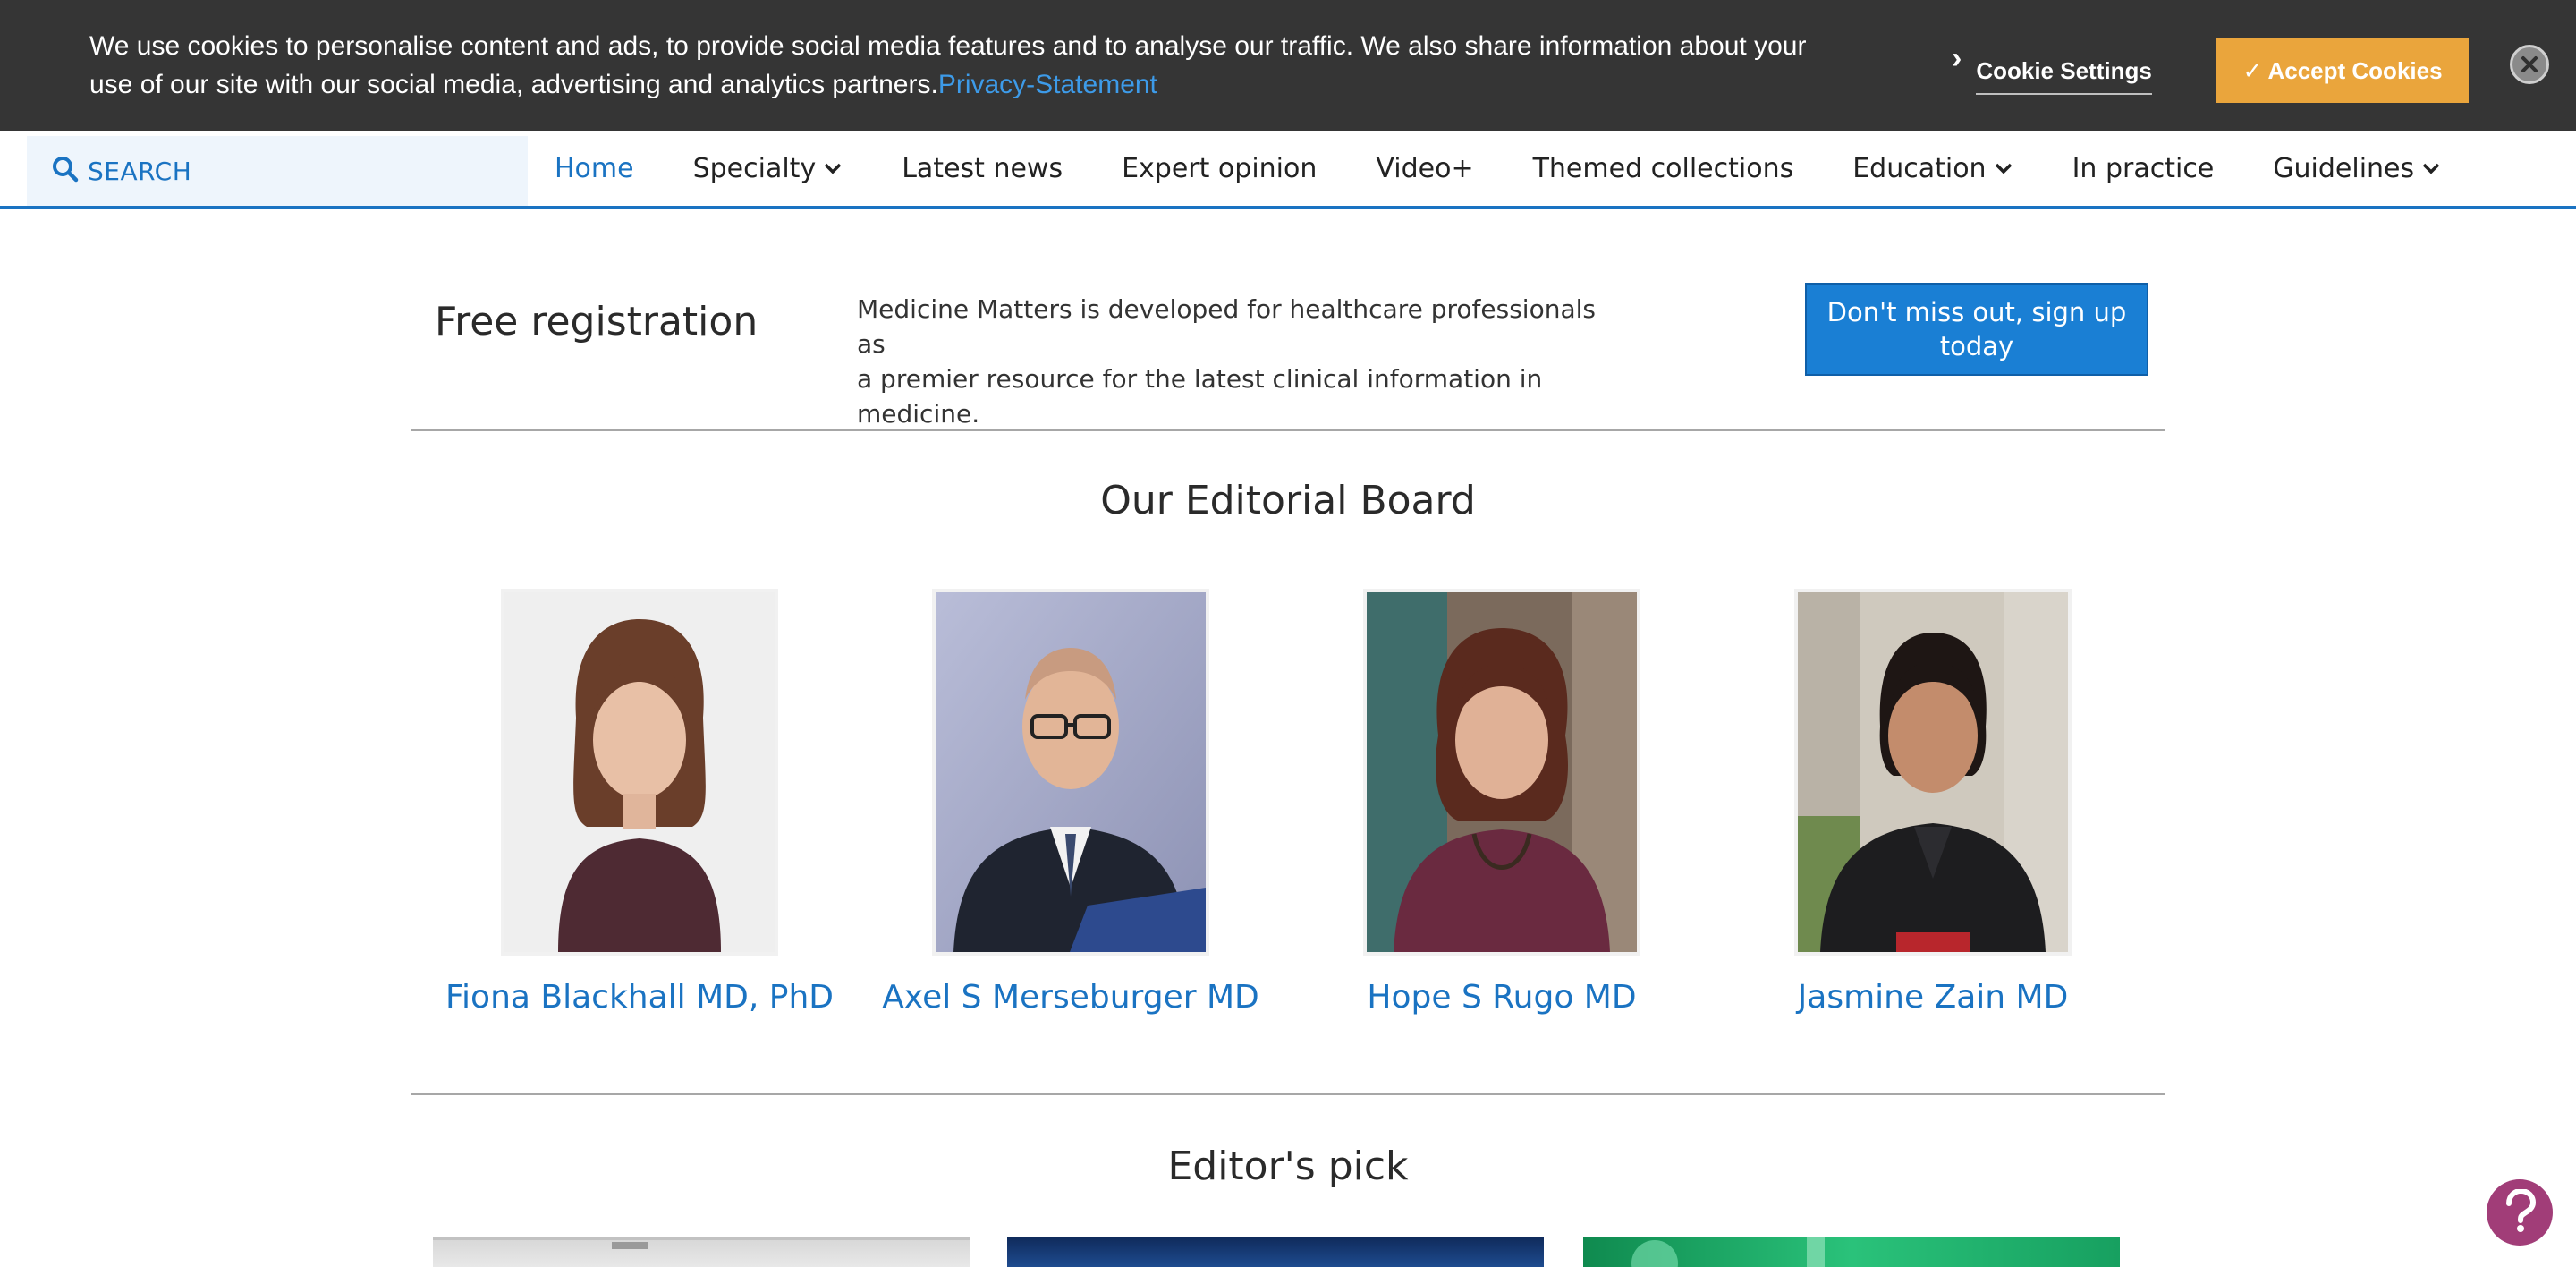 The image size is (2576, 1267). I want to click on nav-item-label: Latest news, so click(982, 168).